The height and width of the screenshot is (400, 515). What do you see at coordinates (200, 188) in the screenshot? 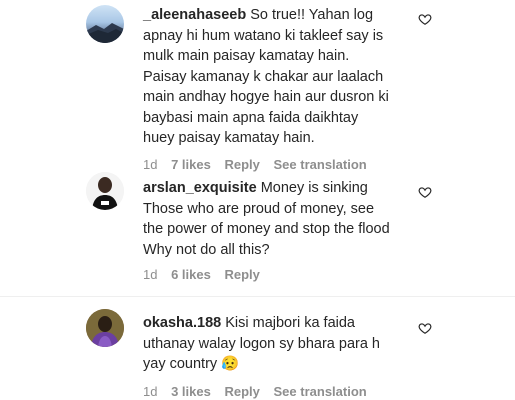
I see `comment-username: arslan_exquisite` at bounding box center [200, 188].